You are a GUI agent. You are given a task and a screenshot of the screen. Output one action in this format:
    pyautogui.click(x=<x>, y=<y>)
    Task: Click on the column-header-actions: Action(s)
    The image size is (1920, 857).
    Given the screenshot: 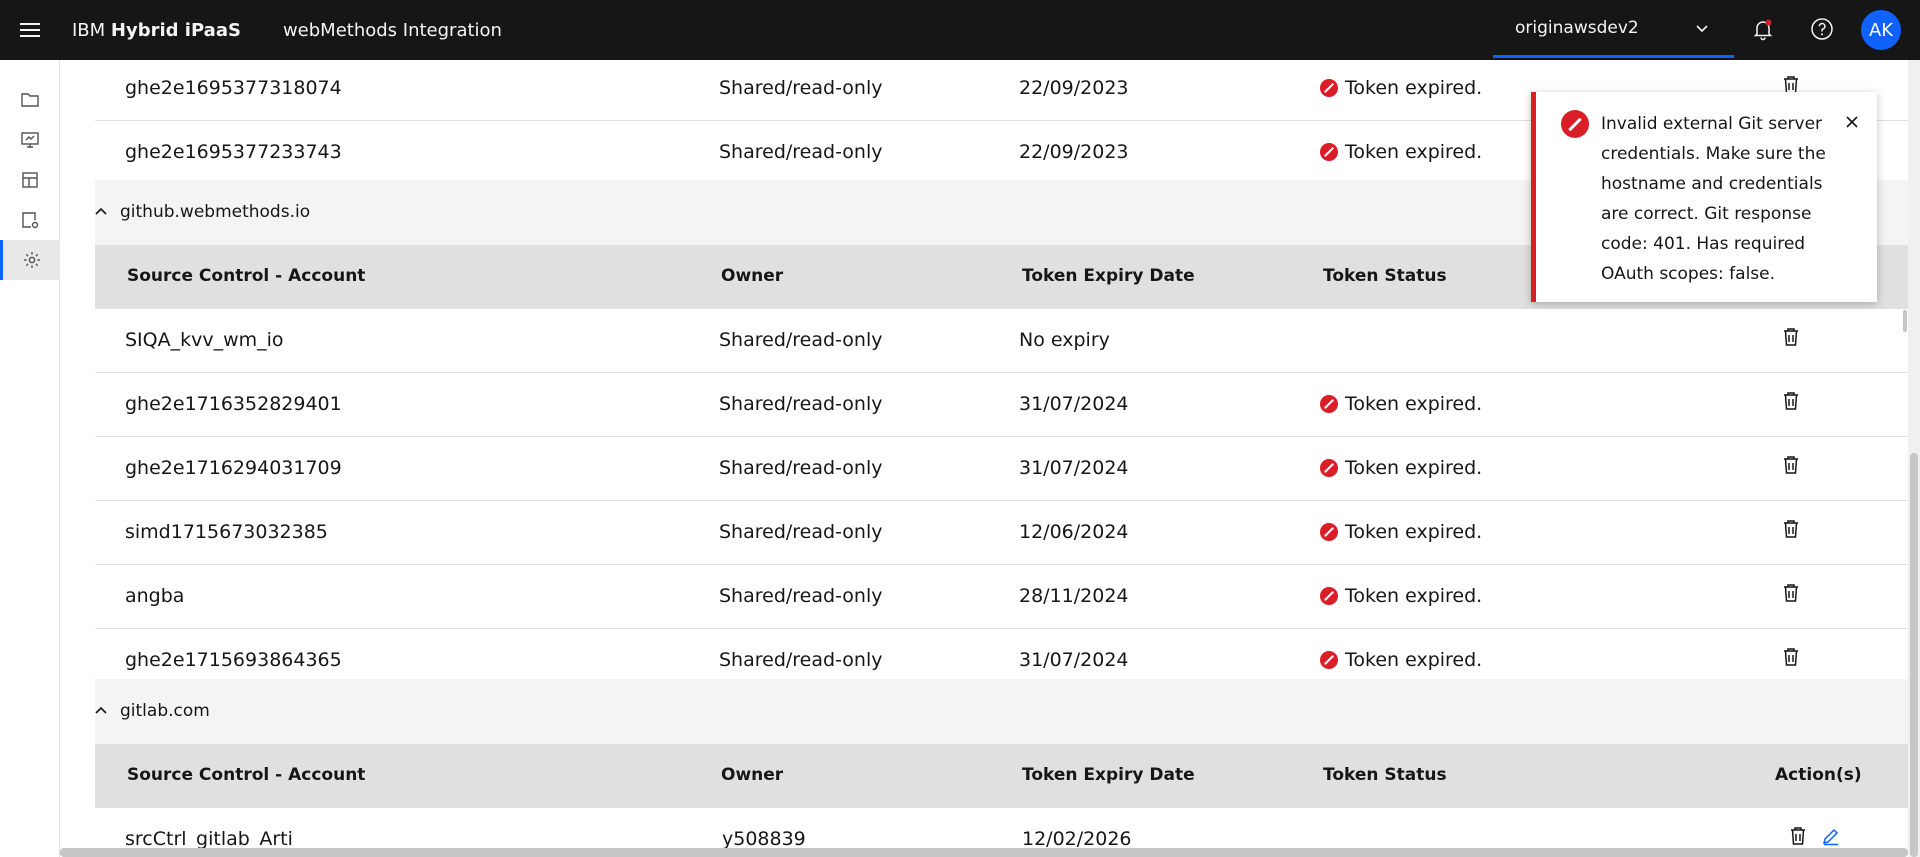 What is the action you would take?
    pyautogui.click(x=1818, y=775)
    